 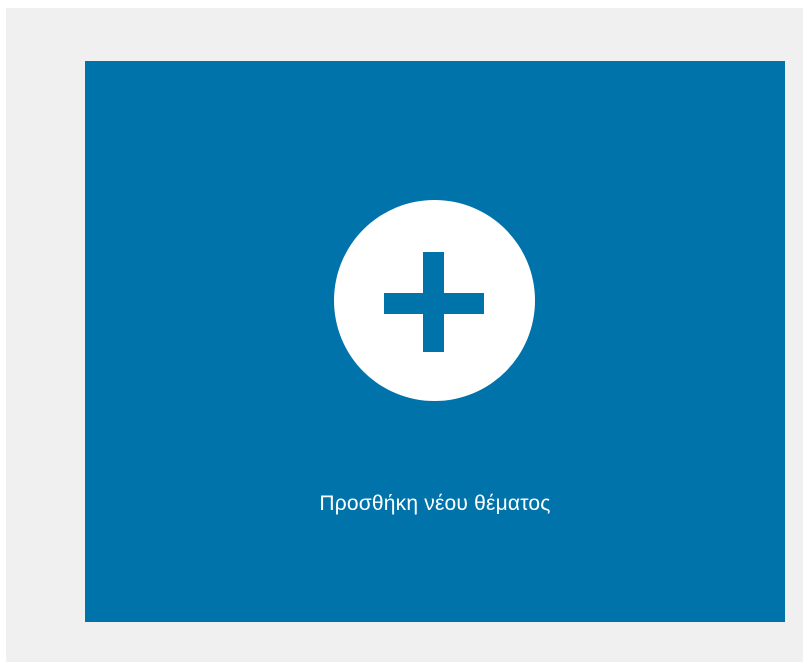 What do you see at coordinates (434, 303) in the screenshot?
I see `plus-icon-horizontal-bar` at bounding box center [434, 303].